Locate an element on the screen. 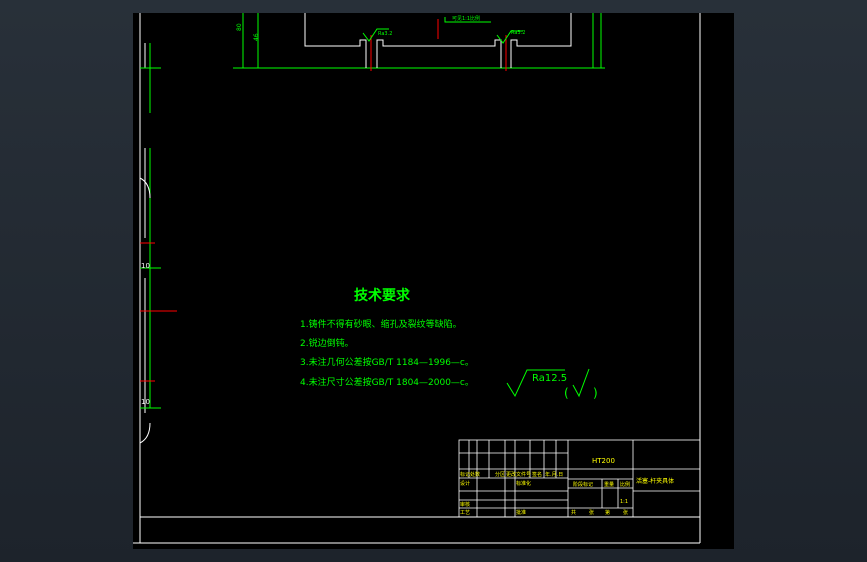  top-part-view is located at coordinates (419, 42).